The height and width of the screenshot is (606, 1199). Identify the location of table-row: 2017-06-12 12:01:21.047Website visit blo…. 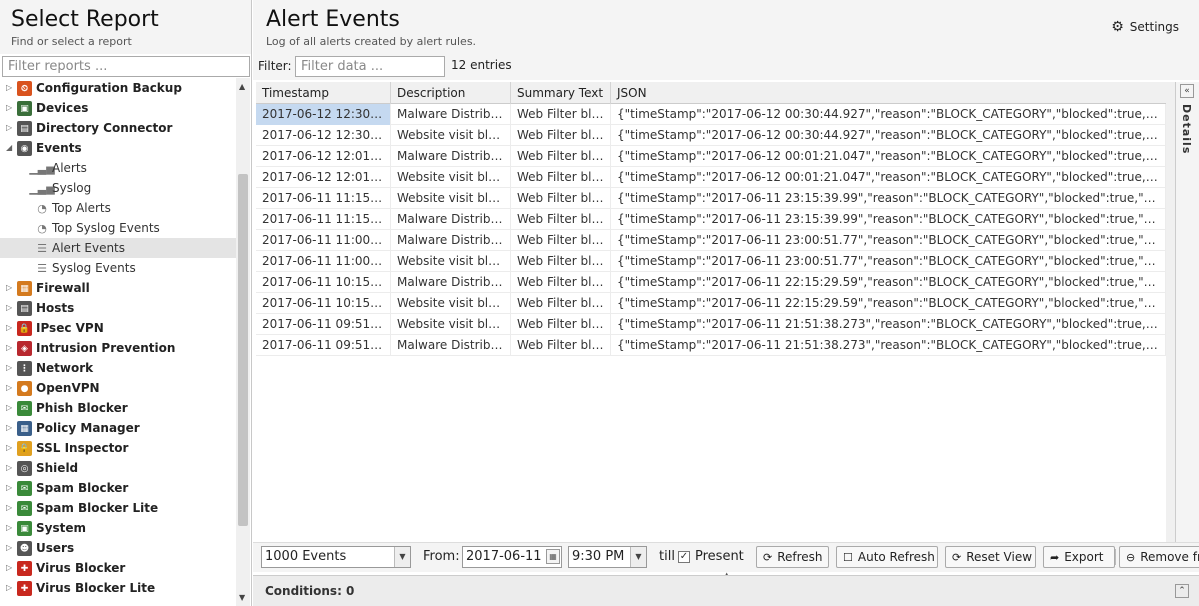
(711, 177).